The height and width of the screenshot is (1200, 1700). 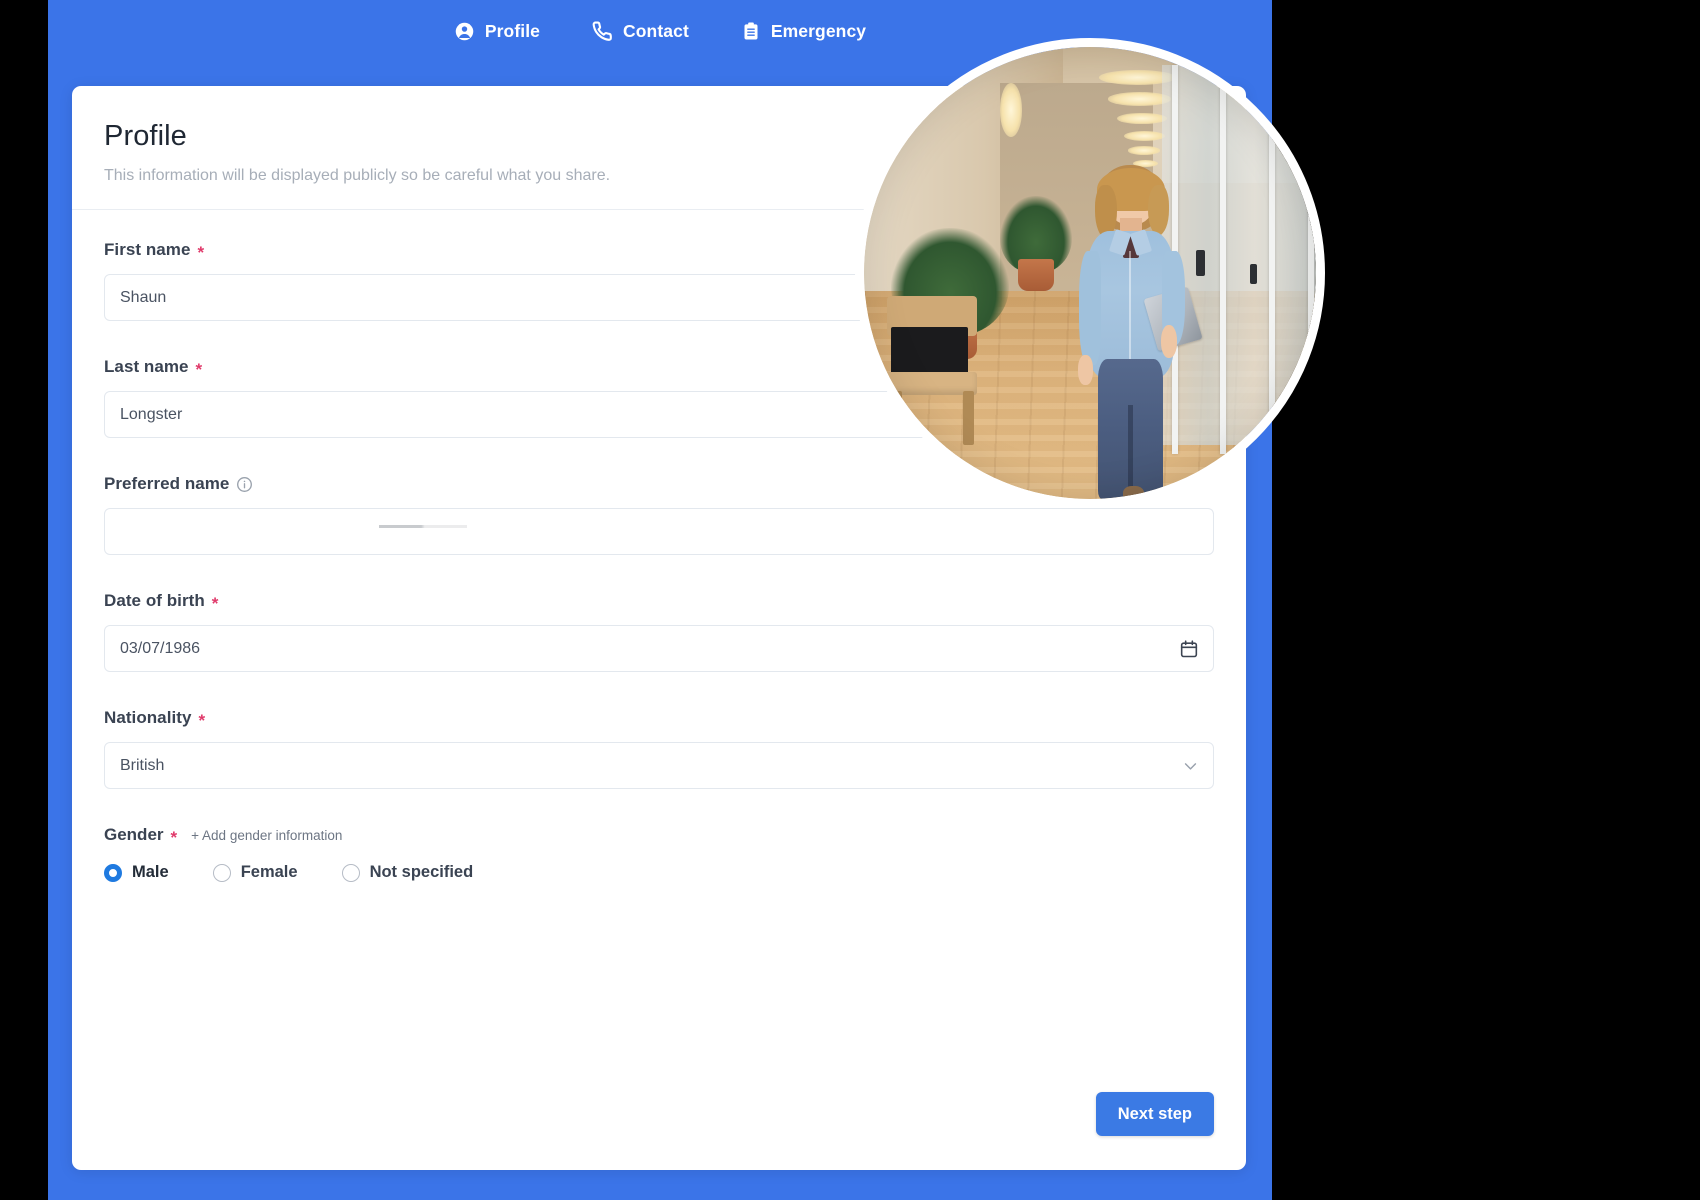 I want to click on nationality-value: British, so click(x=142, y=765).